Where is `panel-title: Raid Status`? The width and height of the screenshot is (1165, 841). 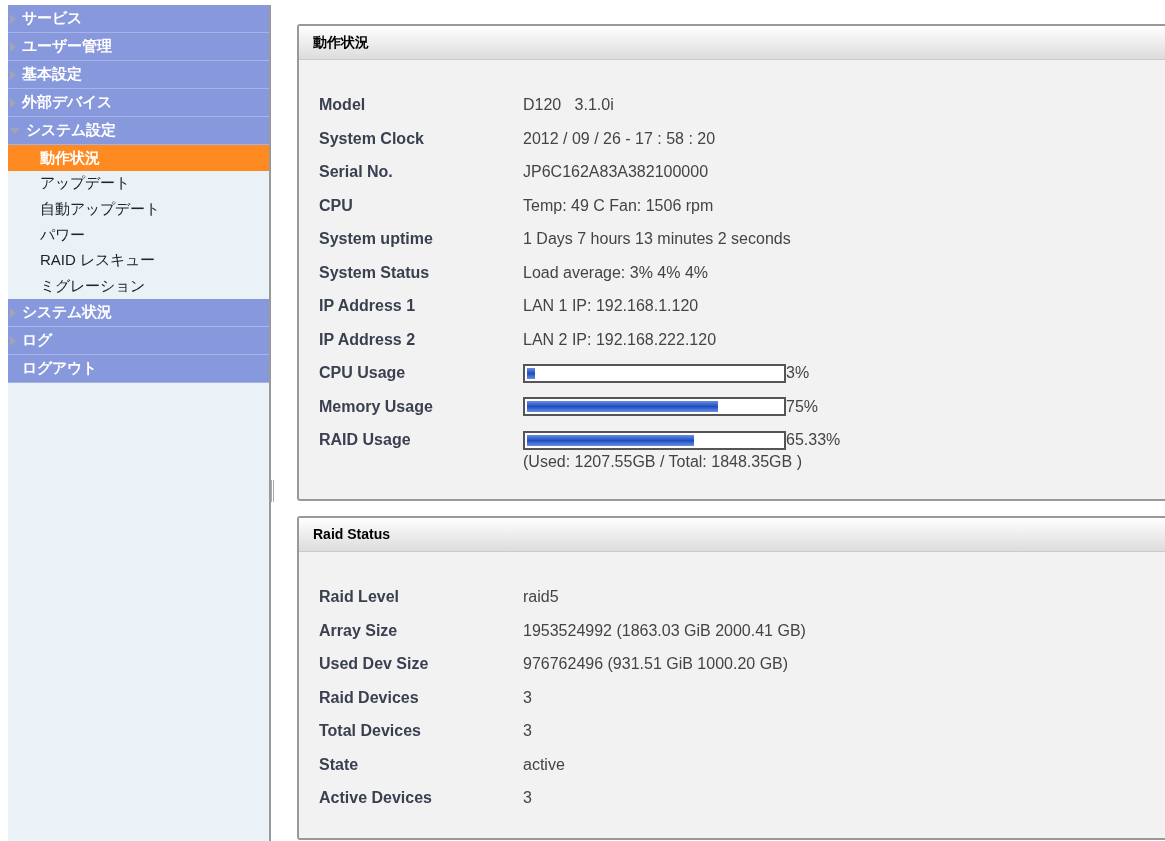
panel-title: Raid Status is located at coordinates (351, 534).